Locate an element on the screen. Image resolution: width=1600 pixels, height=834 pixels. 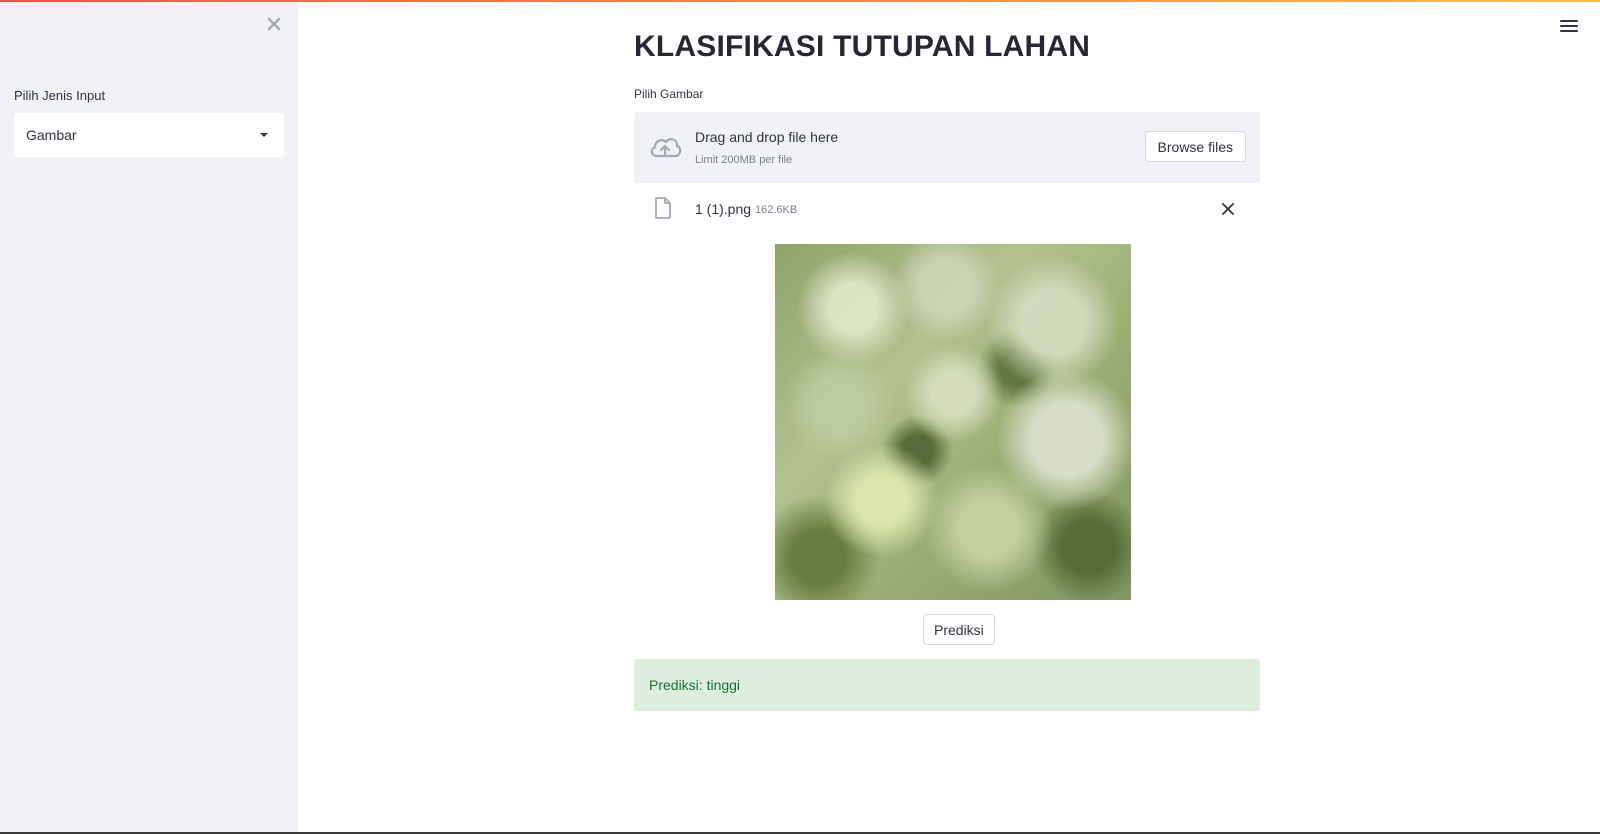
dropzone-instruction: Drag and drop file here is located at coordinates (767, 137).